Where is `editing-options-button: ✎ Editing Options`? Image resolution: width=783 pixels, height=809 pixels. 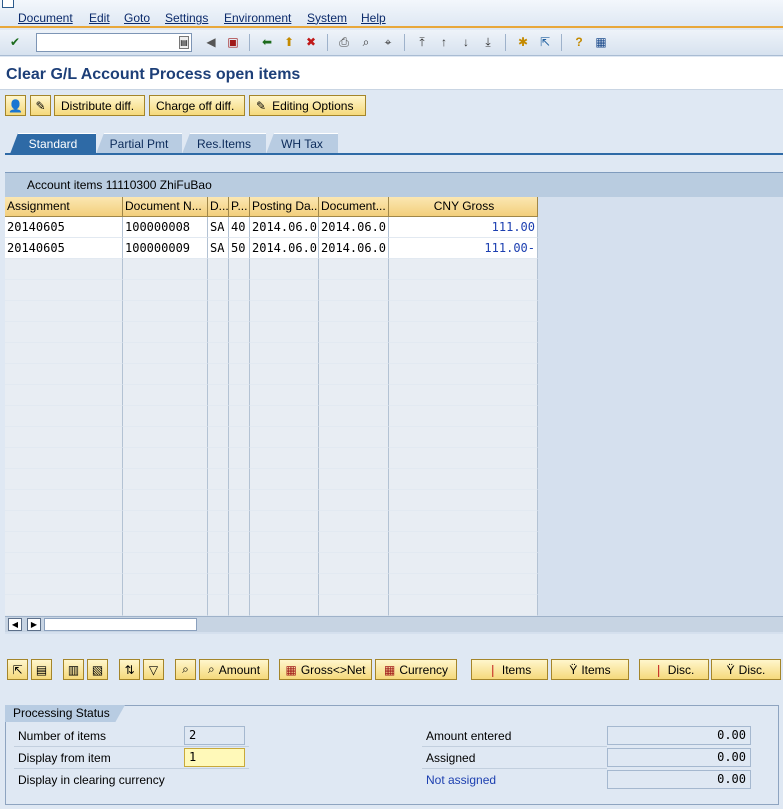 editing-options-button: ✎ Editing Options is located at coordinates (307, 105).